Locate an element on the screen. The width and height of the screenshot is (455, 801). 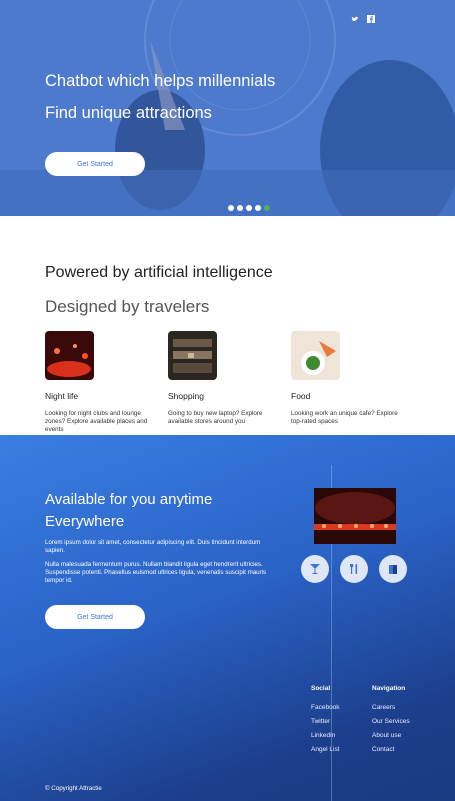
availability-get-started-button: Get Started is located at coordinates (95, 617).